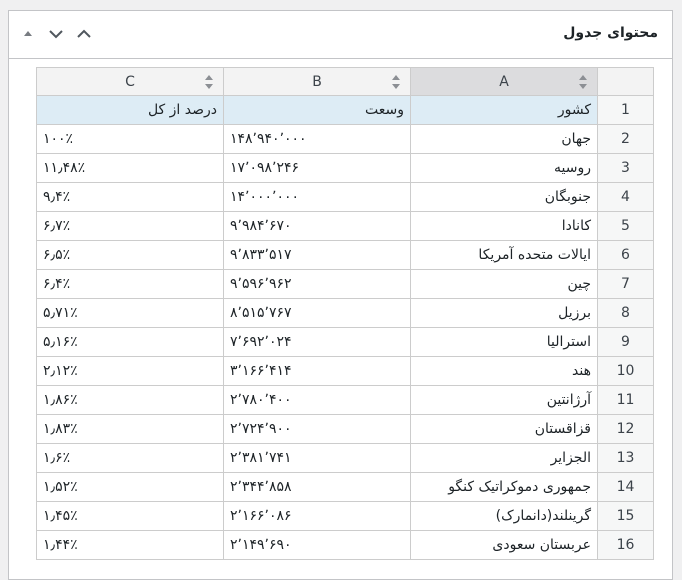 The height and width of the screenshot is (580, 682). I want to click on table-row: ۲٫۱۲٪ ۳٬۱۶۶٬۴۱۴ هند 10, so click(345, 371).